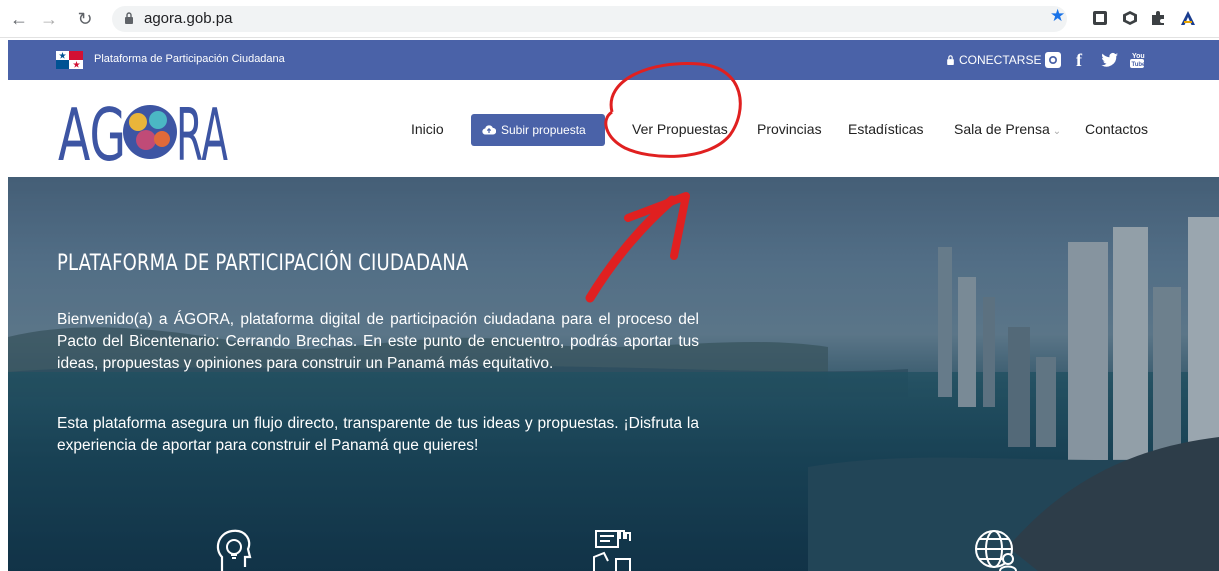 The image size is (1219, 571). What do you see at coordinates (1002, 129) in the screenshot?
I see `nav-sala-label: Sala de Prensa` at bounding box center [1002, 129].